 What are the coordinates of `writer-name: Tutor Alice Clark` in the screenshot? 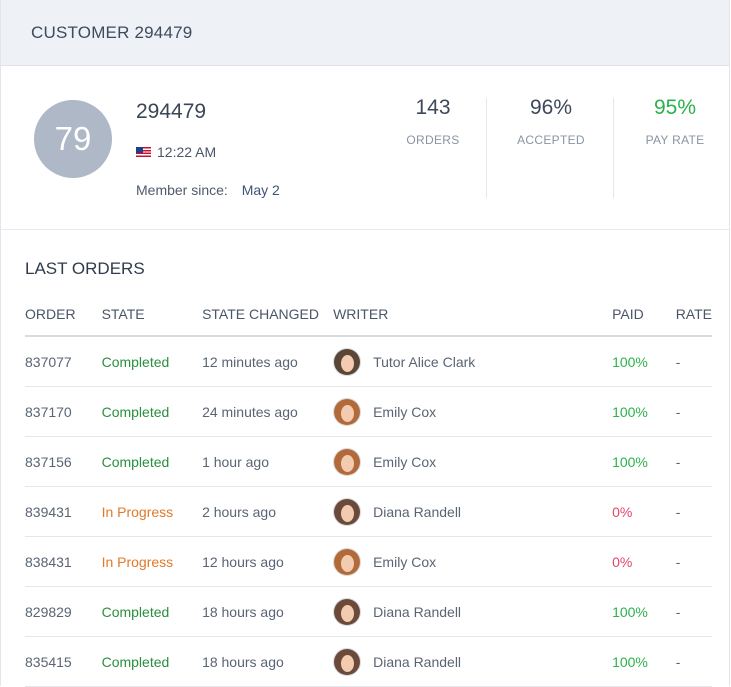 It's located at (424, 362).